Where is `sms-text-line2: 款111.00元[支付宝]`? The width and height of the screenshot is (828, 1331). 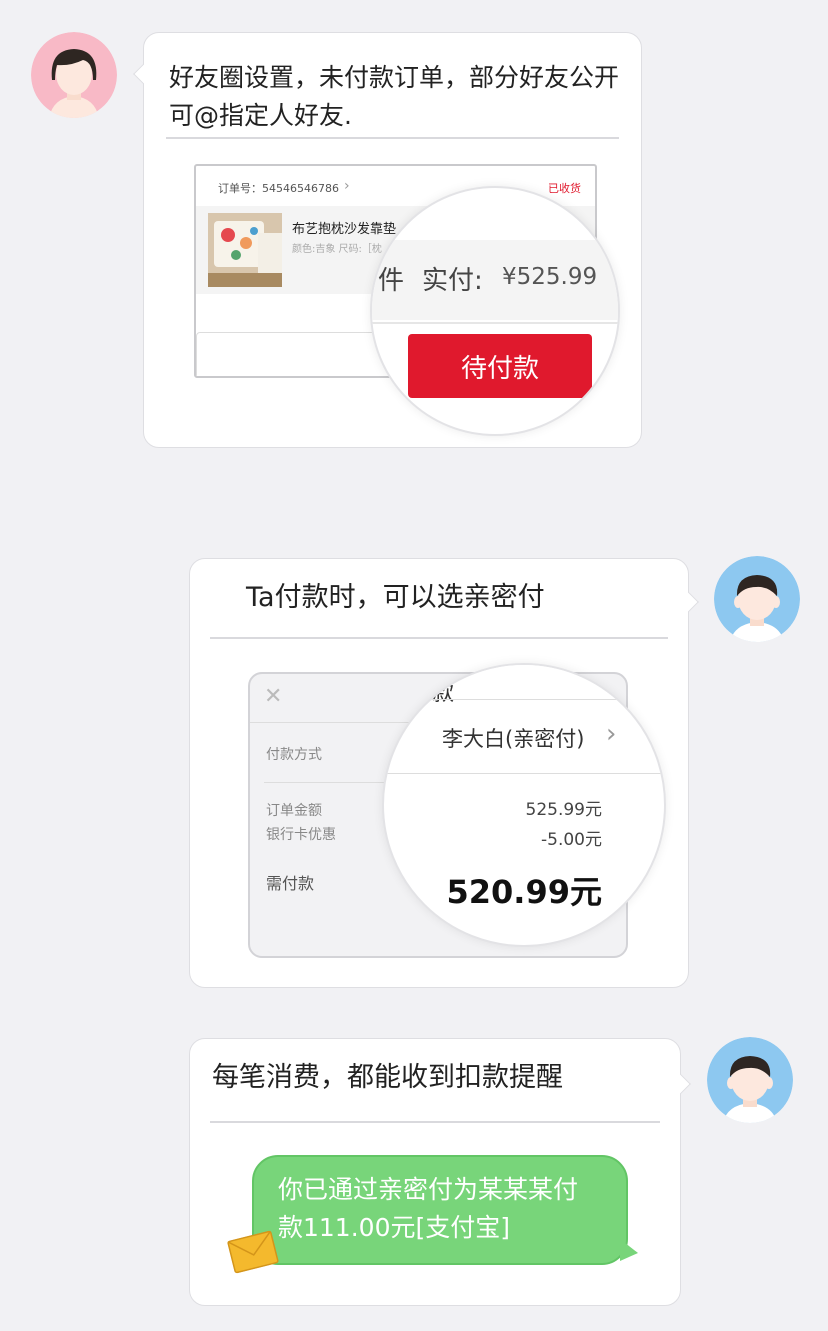 sms-text-line2: 款111.00元[支付宝] is located at coordinates (394, 1227).